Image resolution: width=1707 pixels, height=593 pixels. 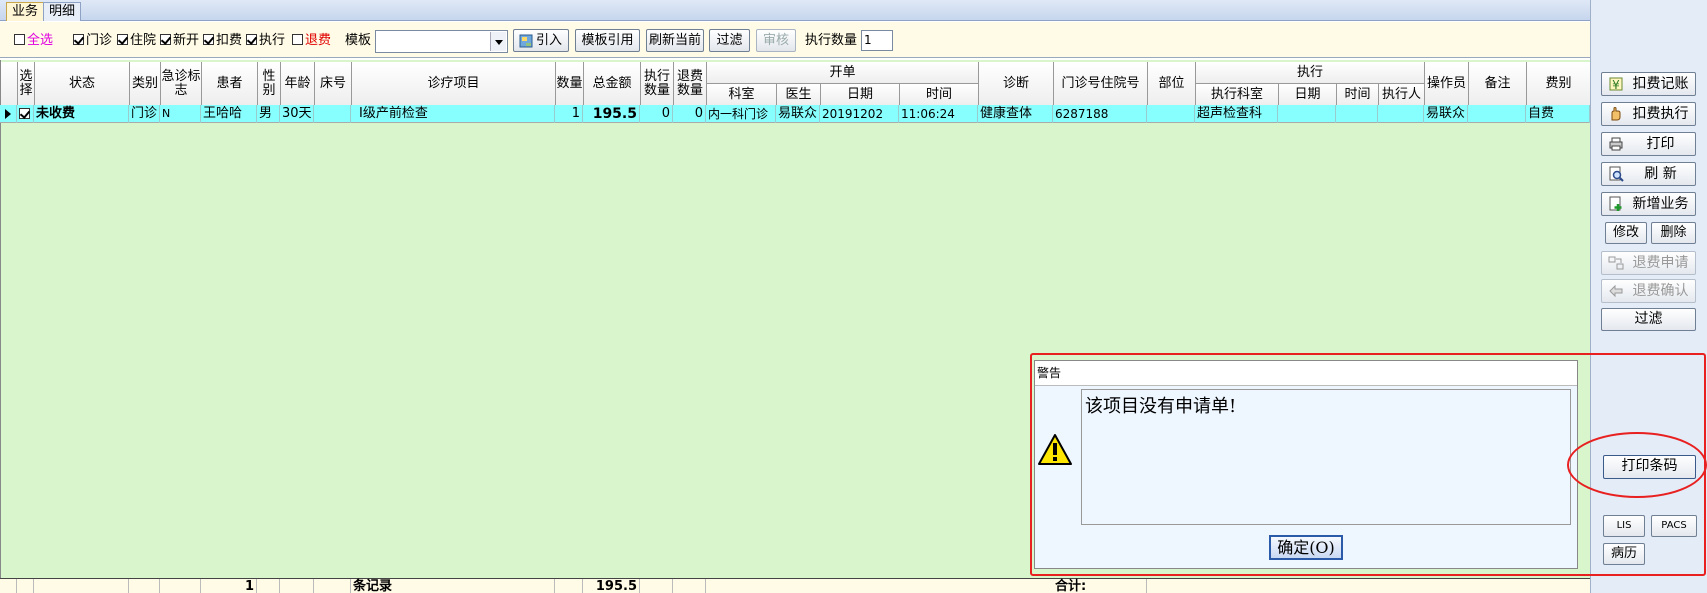 I want to click on col-exec-time-header: 时间, so click(x=1358, y=95).